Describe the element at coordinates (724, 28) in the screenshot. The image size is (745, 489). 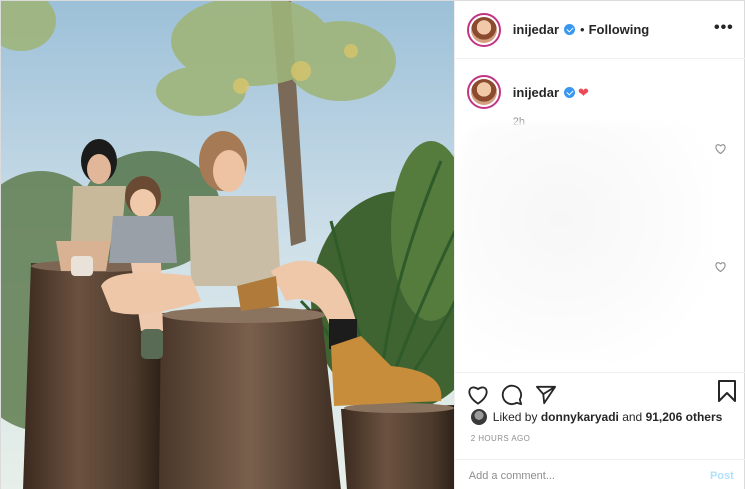
I see `more-options-icon: •••` at that location.